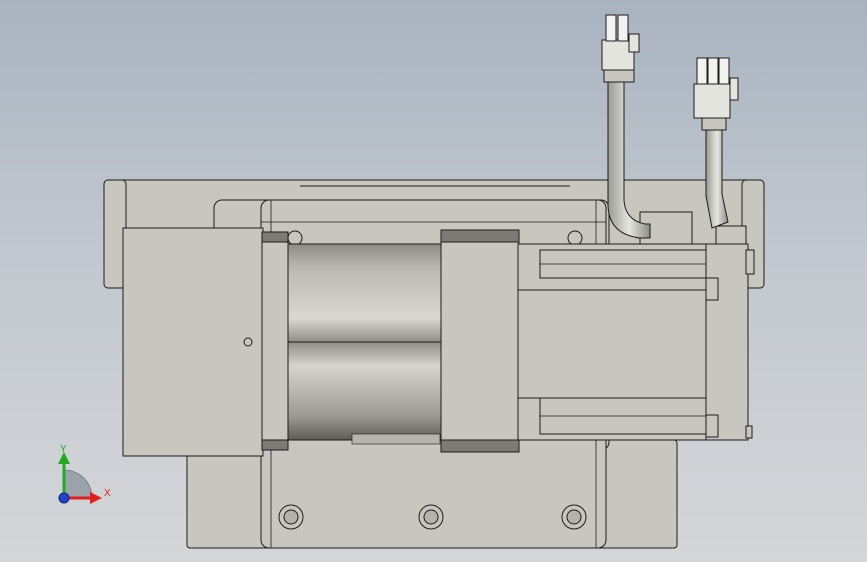 This screenshot has height=562, width=867. Describe the element at coordinates (64, 498) in the screenshot. I see `z-axis-dot` at that location.